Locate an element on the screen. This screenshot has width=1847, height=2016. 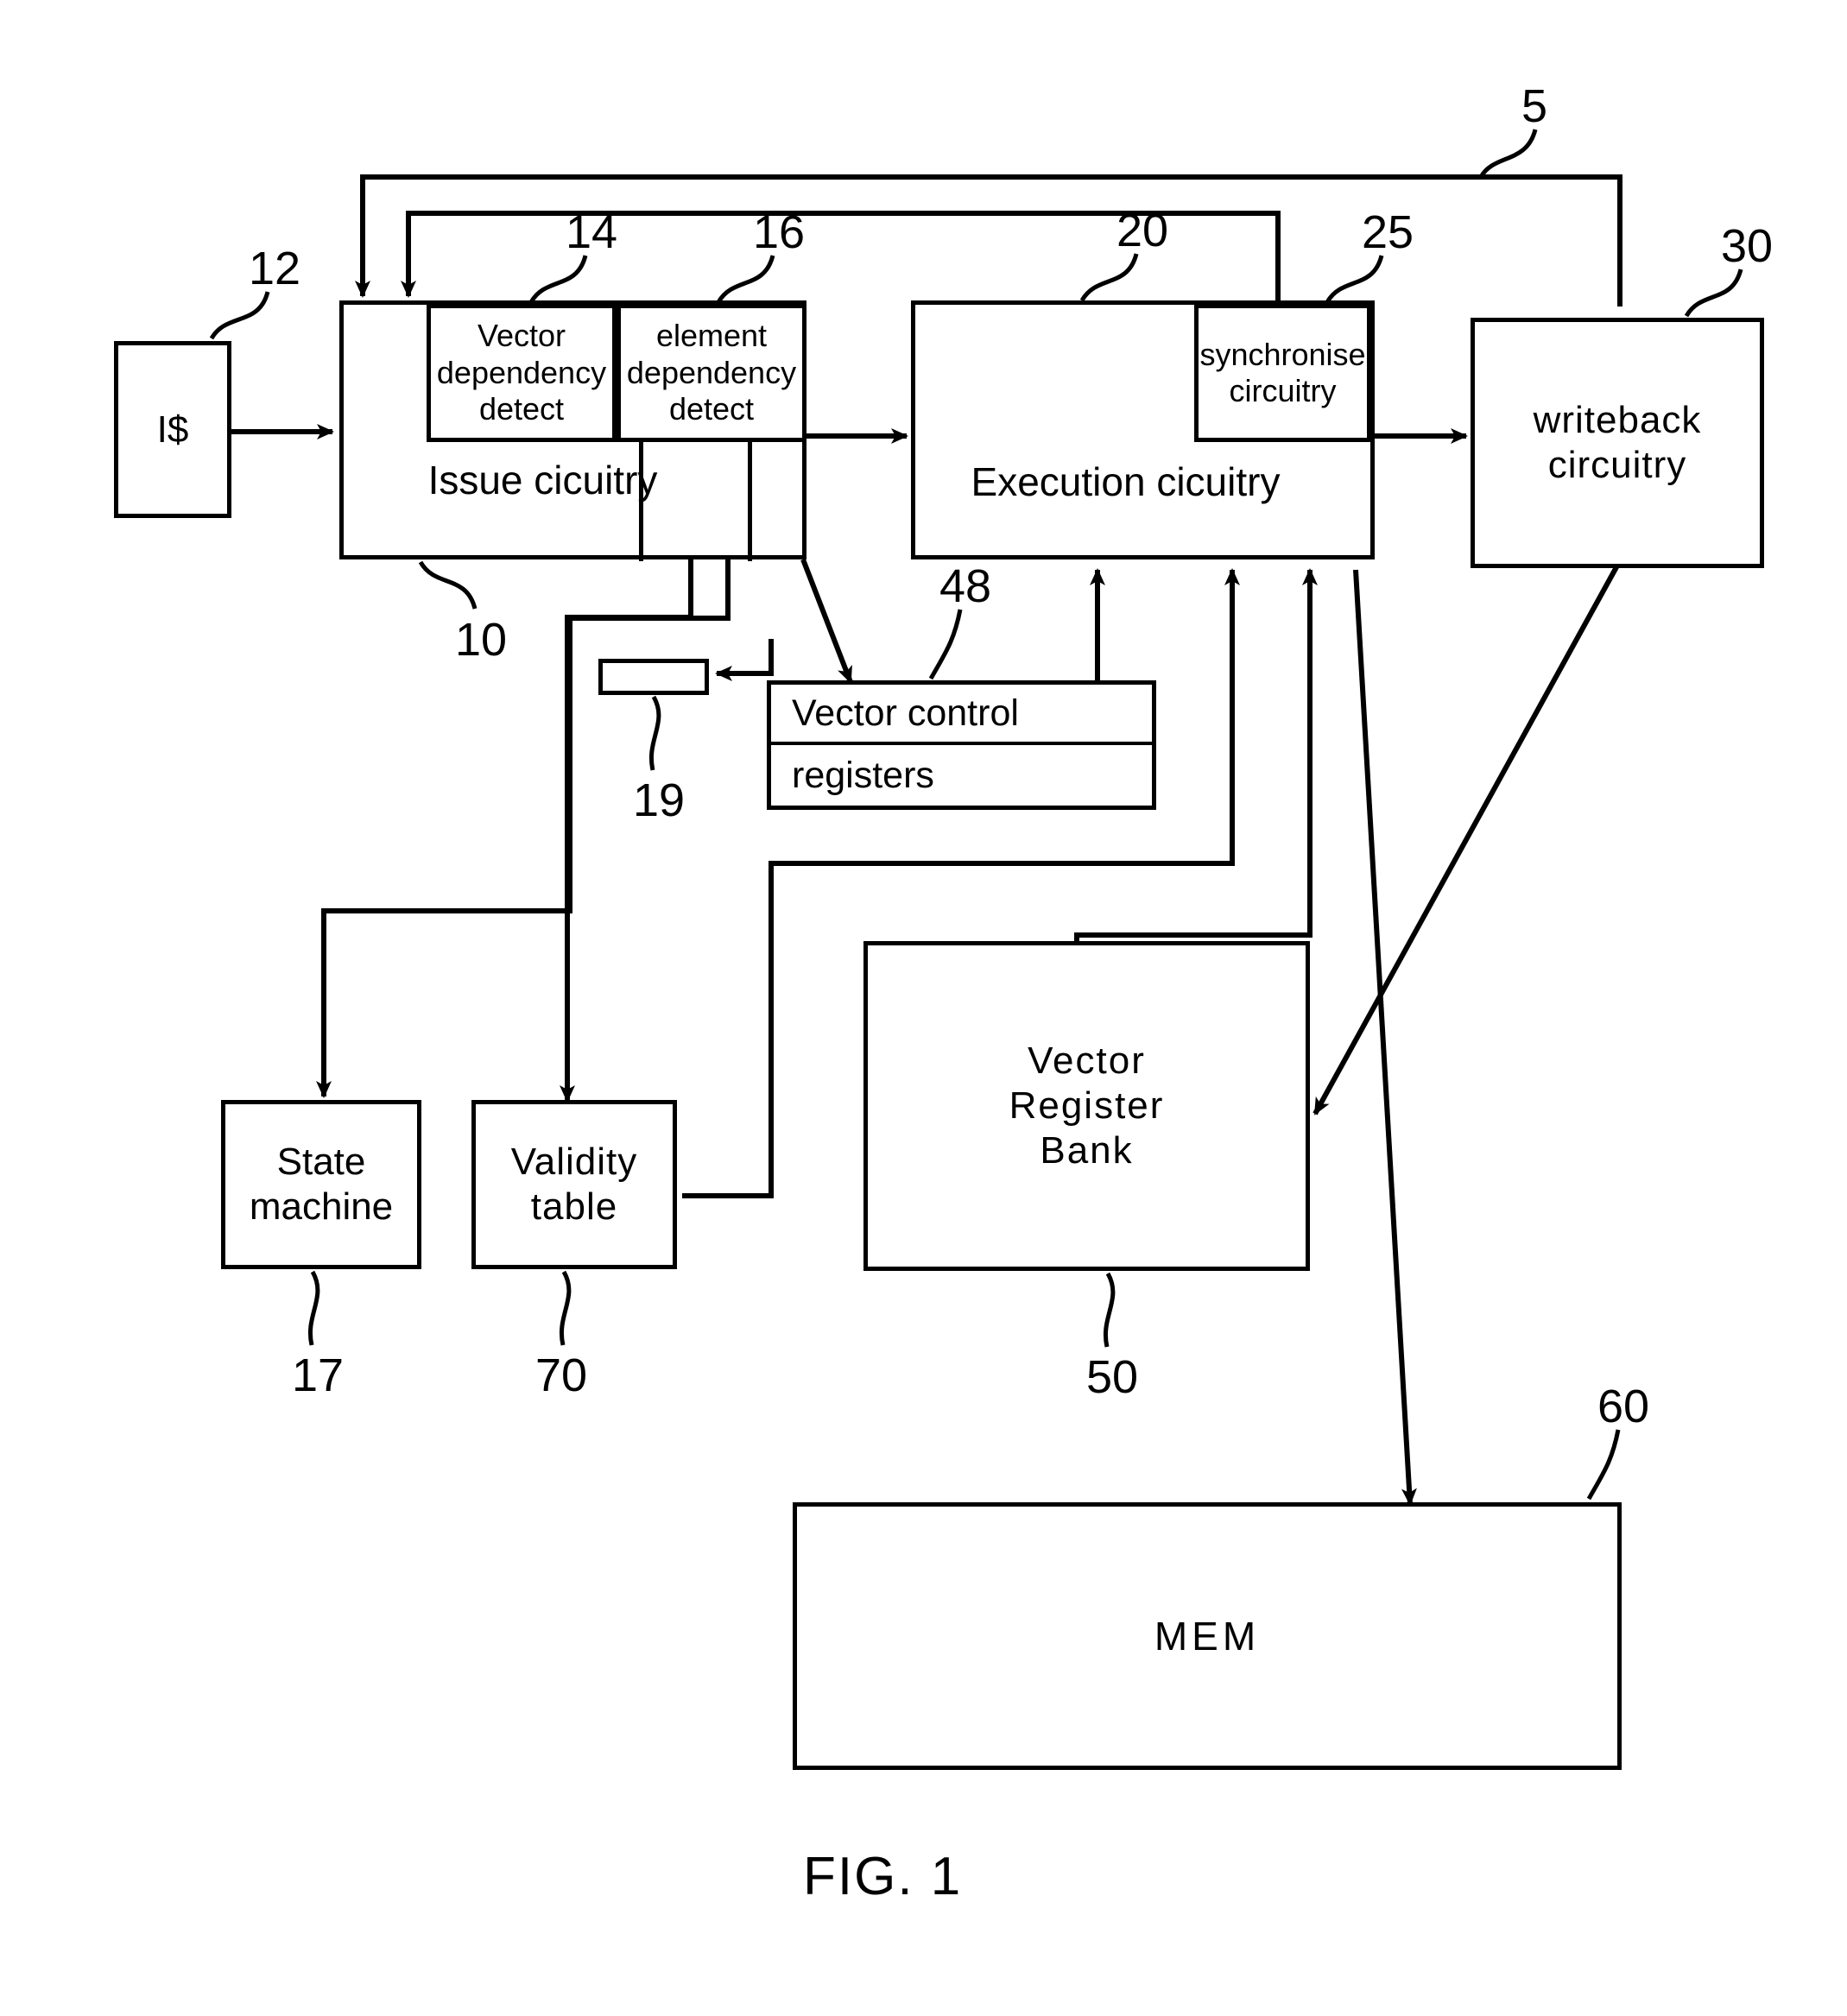
block-memory: MEM is located at coordinates (1207, 1636).